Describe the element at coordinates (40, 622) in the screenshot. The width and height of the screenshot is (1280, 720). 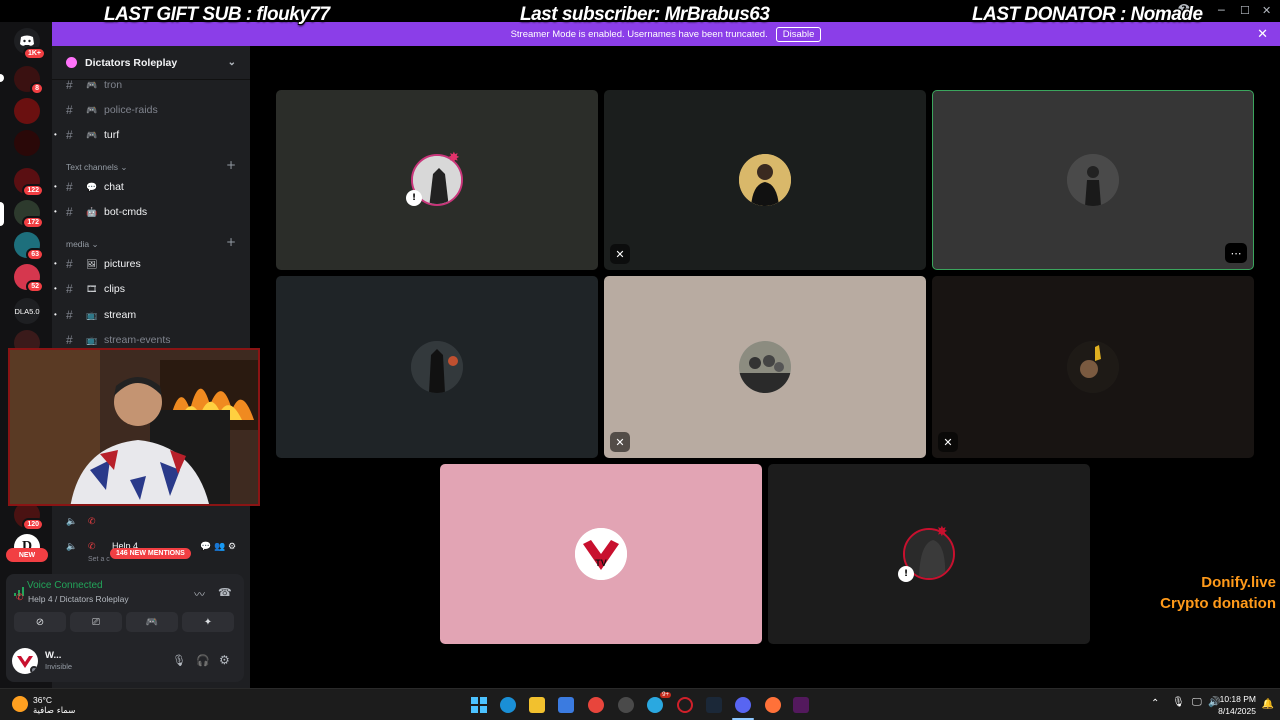
I see `camera-button: ⊘` at that location.